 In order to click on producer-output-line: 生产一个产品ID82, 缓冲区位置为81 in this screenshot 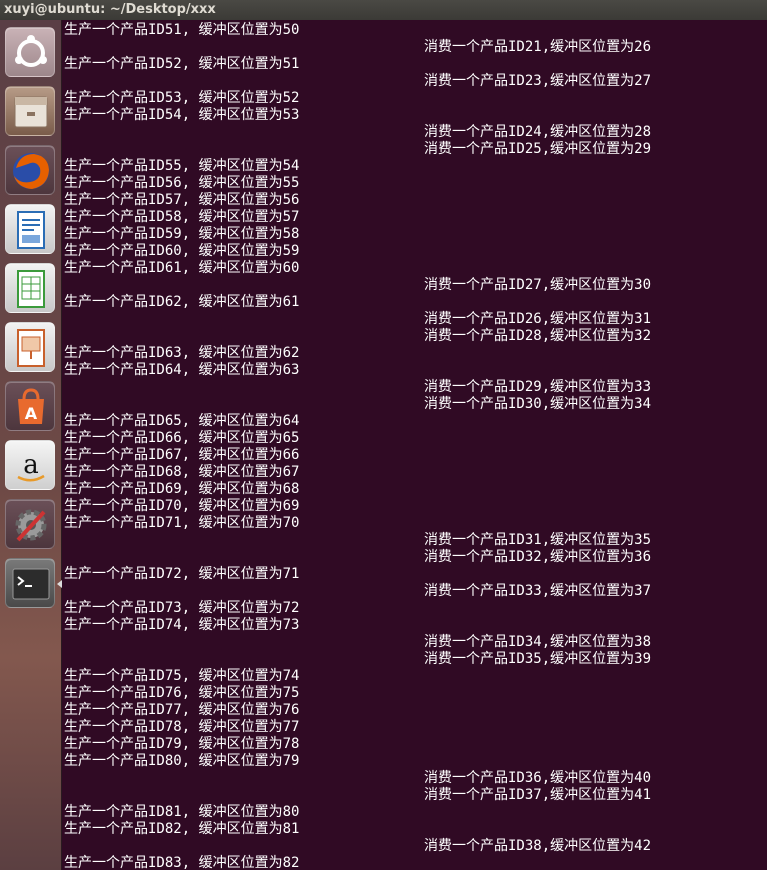, I will do `click(182, 829)`.